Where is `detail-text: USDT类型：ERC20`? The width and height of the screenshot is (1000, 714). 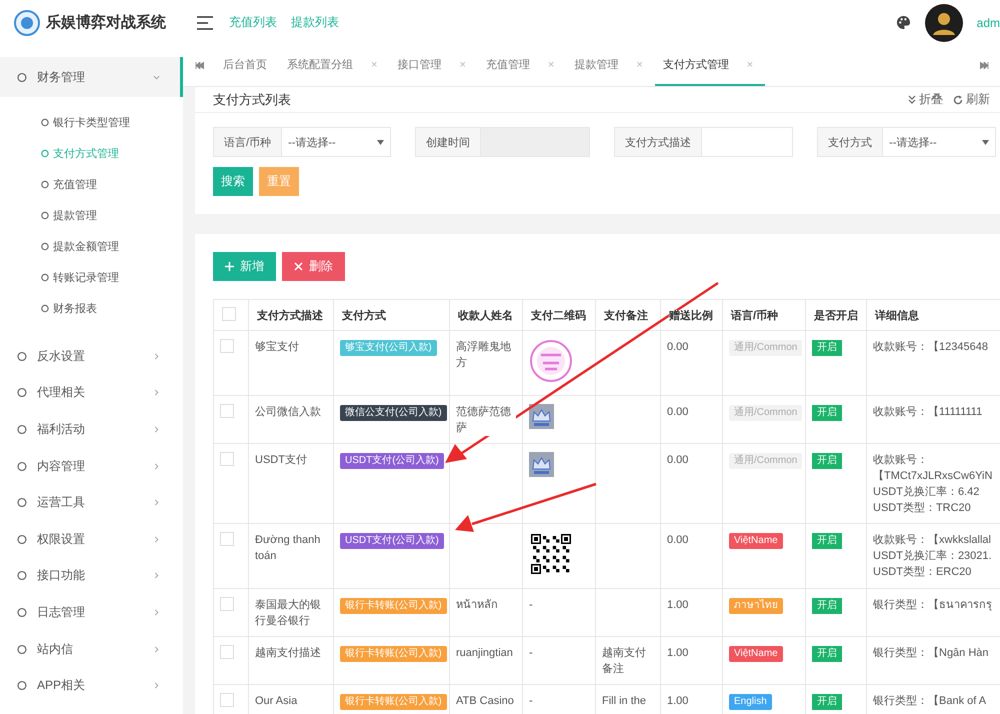 detail-text: USDT类型：ERC20 is located at coordinates (922, 572).